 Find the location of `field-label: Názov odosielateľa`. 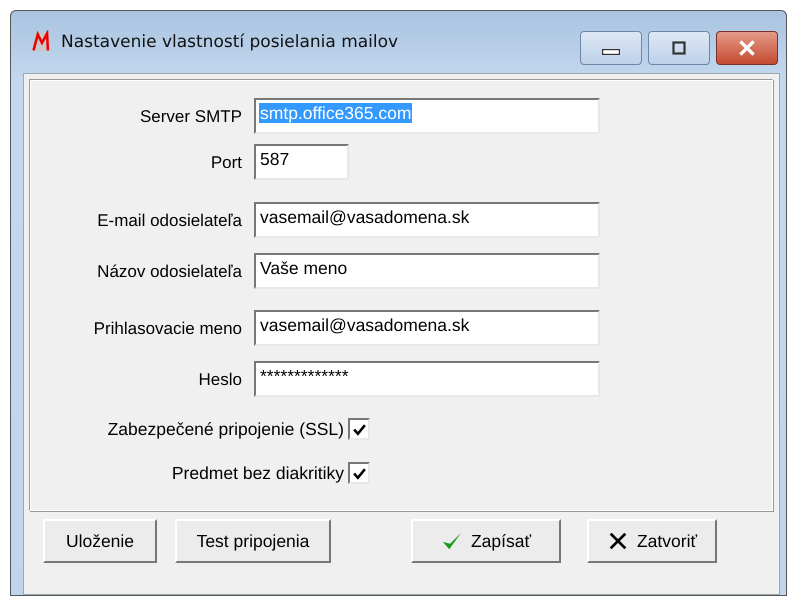

field-label: Názov odosielateľa is located at coordinates (169, 271).